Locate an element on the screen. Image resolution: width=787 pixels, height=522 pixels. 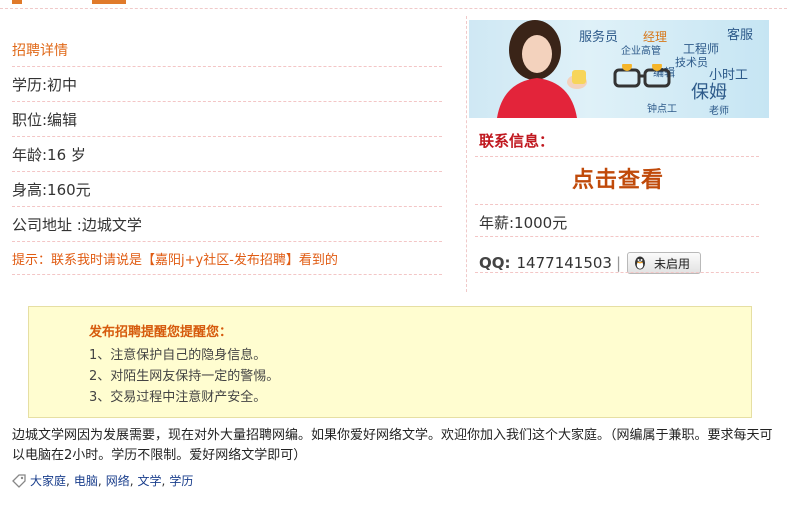
tip-suffix: 看到的 is located at coordinates (318, 260).